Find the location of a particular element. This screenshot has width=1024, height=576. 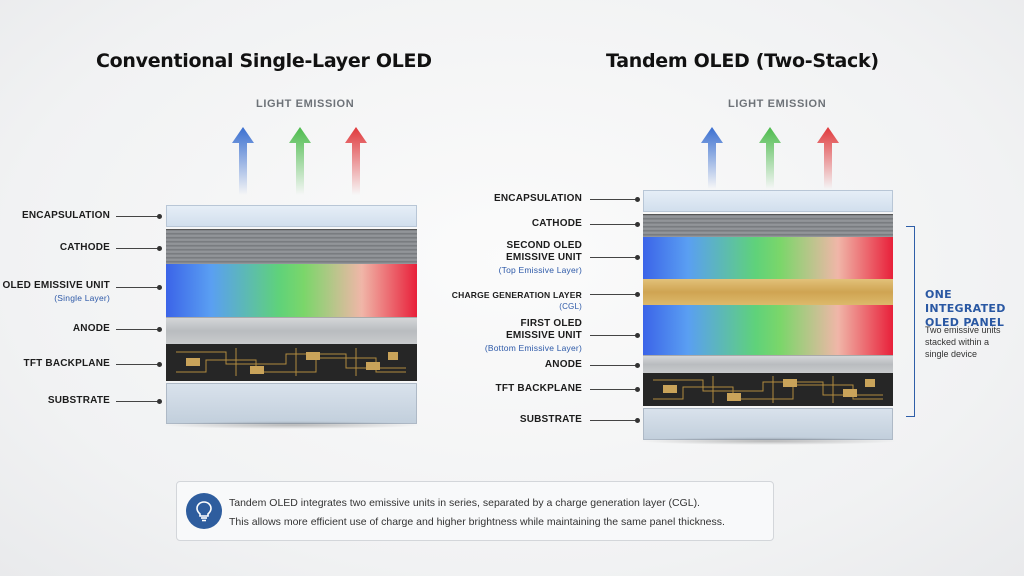

cgl-text: CHARGE GENERATION LAYER is located at coordinates (516, 295).